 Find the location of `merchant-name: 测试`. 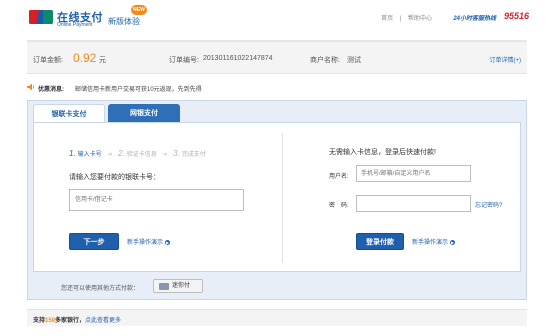

merchant-name: 测试 is located at coordinates (354, 60).